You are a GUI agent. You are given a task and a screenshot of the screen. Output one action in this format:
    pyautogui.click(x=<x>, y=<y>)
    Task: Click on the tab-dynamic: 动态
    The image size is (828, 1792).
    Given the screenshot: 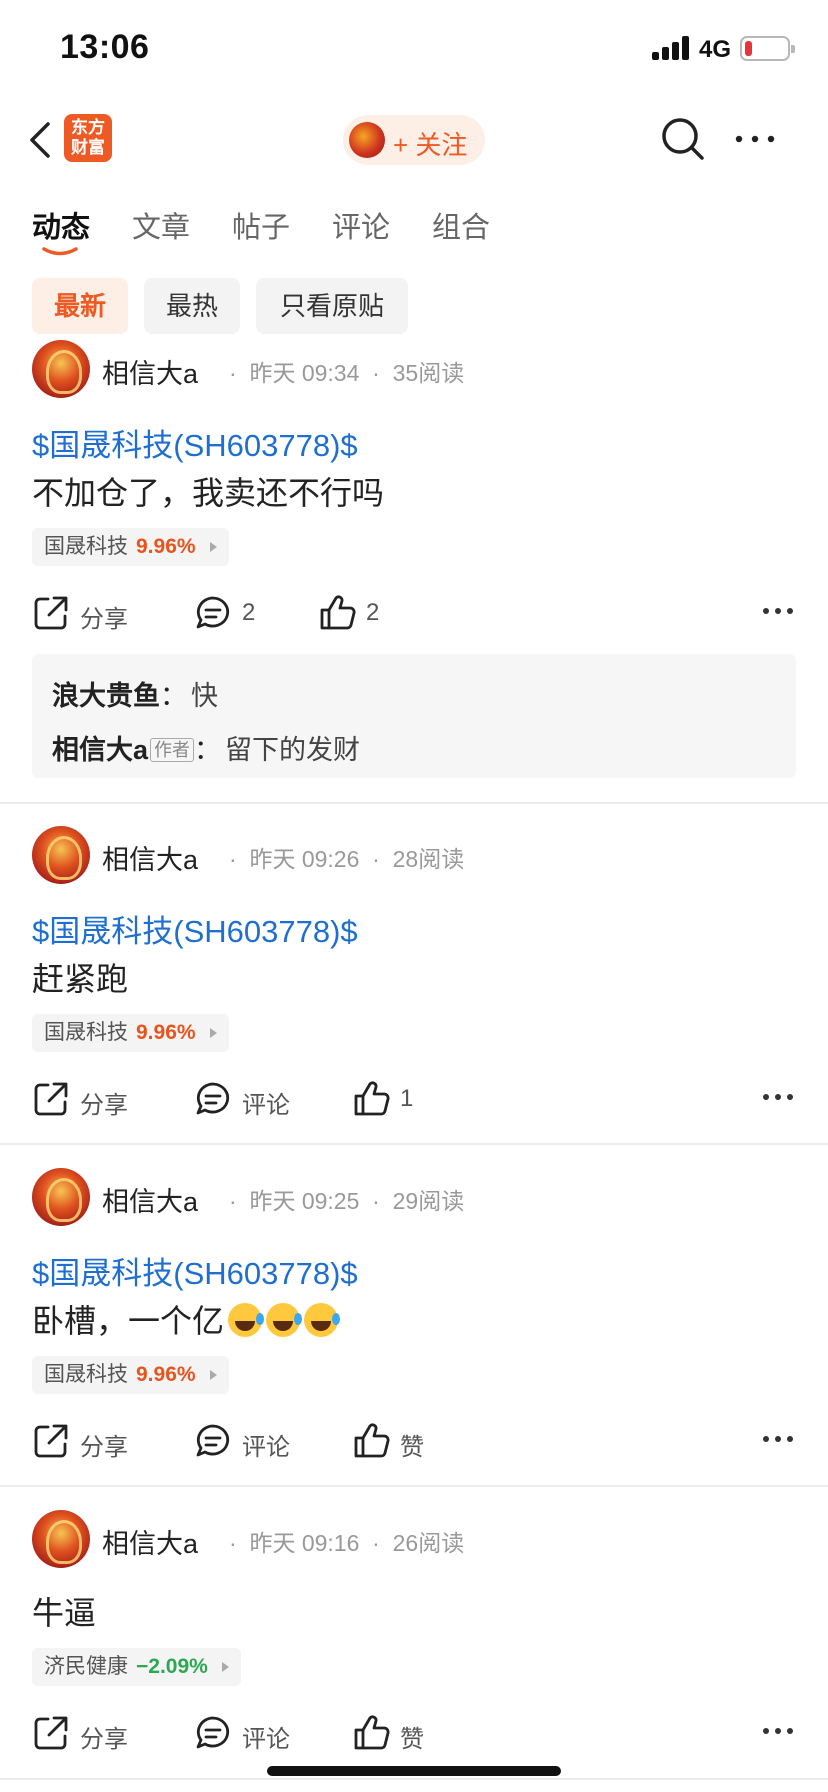 What is the action you would take?
    pyautogui.click(x=61, y=225)
    